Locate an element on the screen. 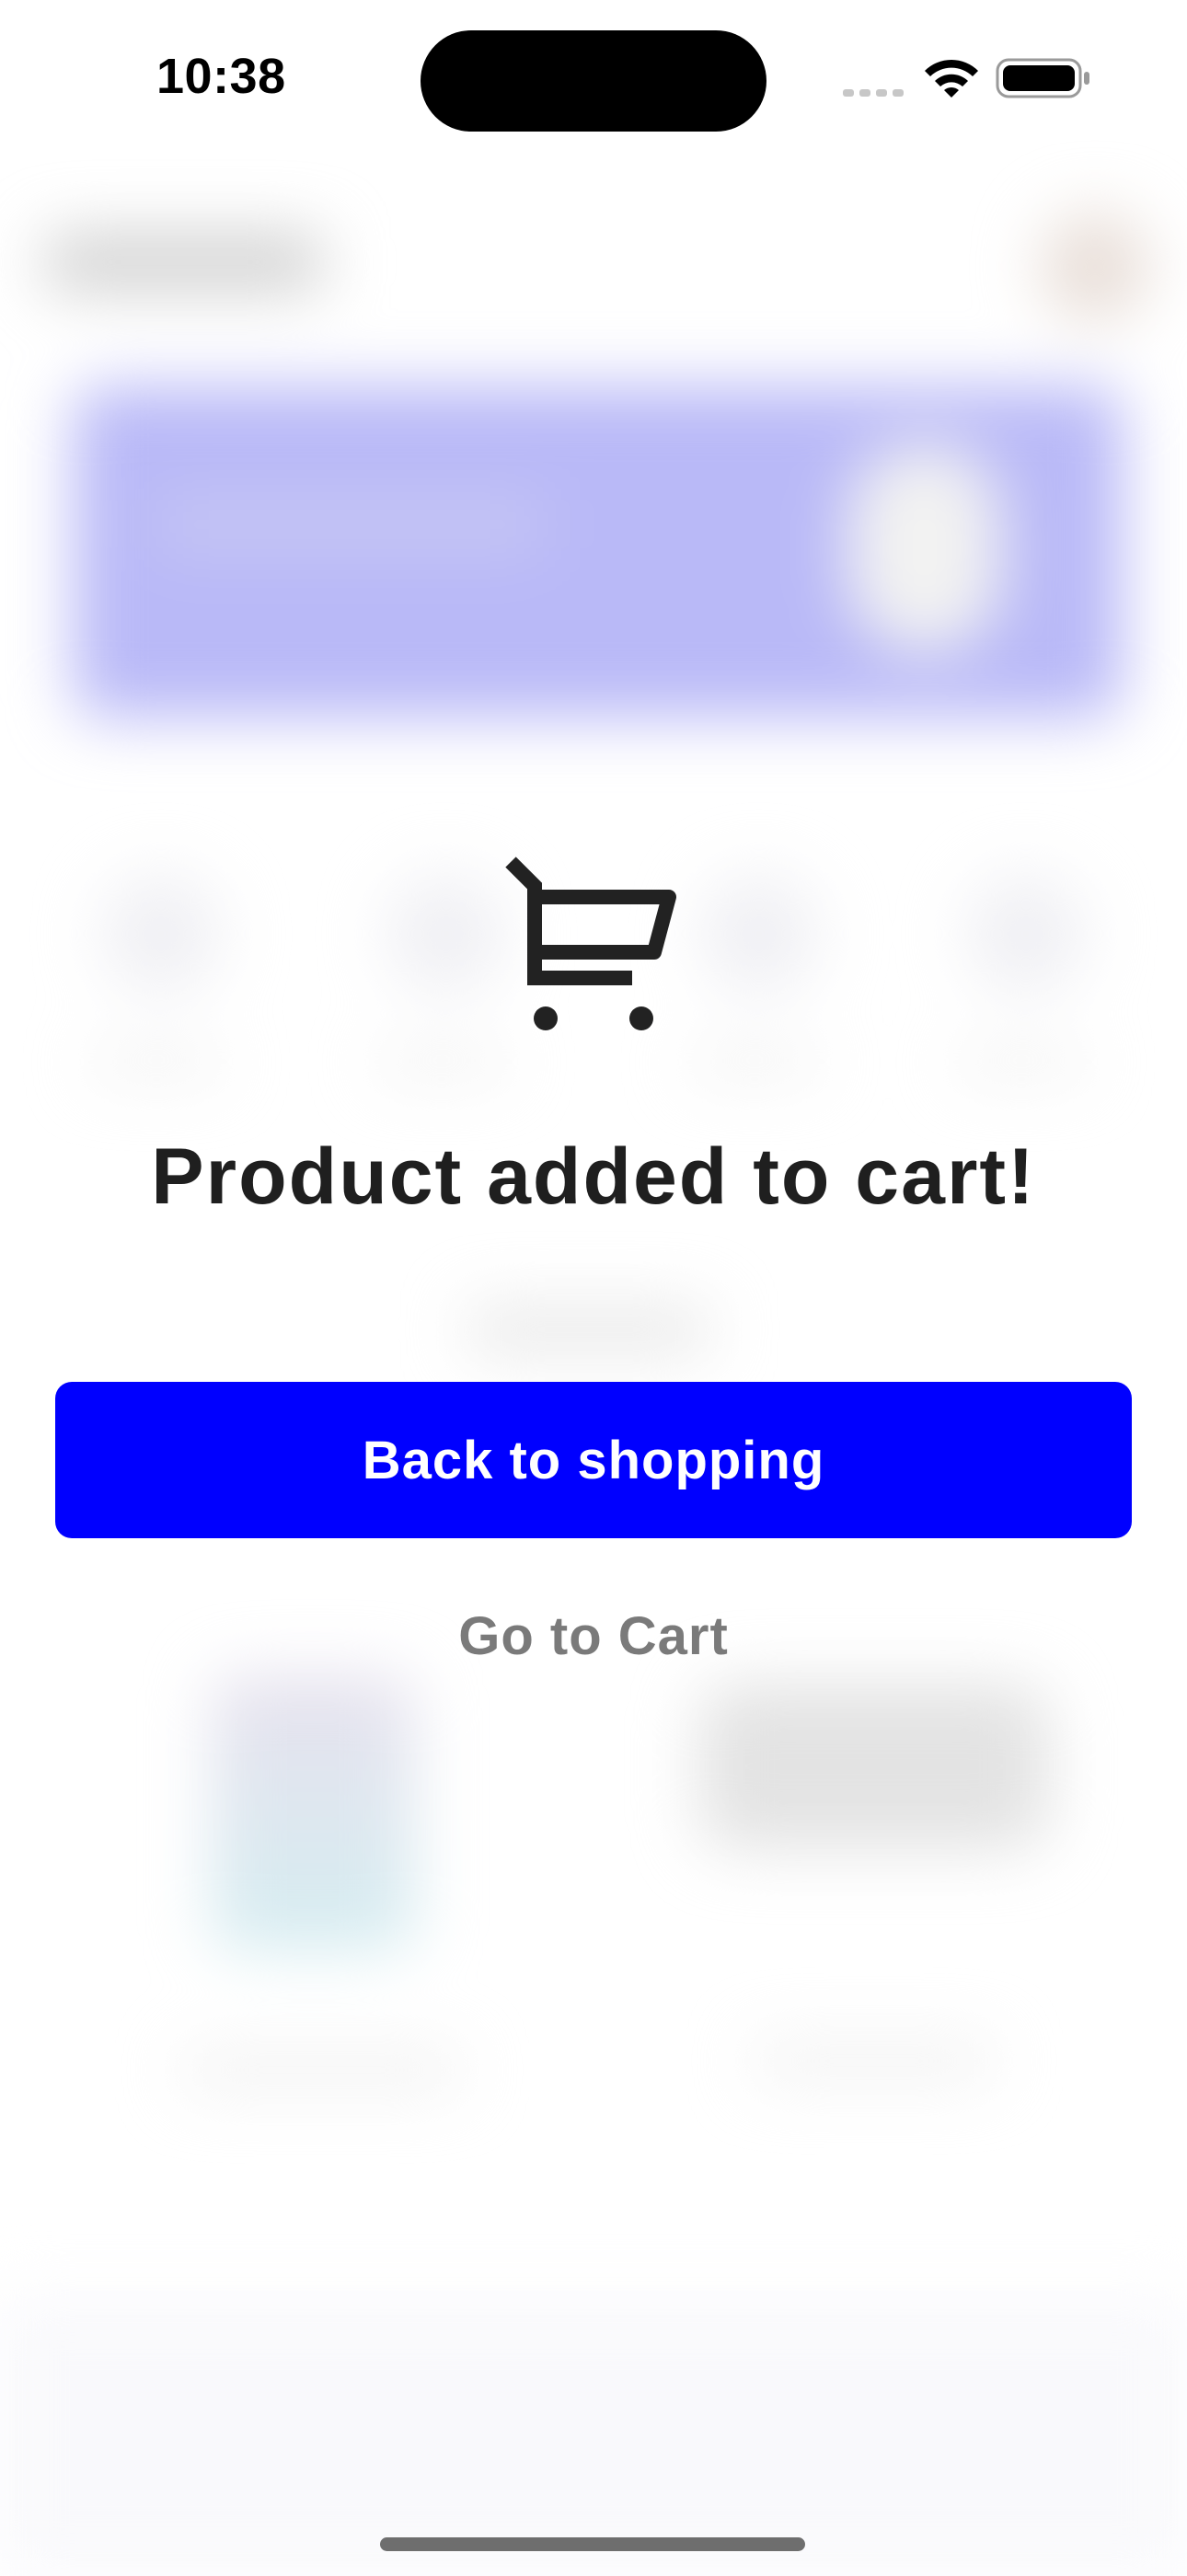 The width and height of the screenshot is (1187, 2576). confirmation-title: Product added to cart! is located at coordinates (593, 1177).